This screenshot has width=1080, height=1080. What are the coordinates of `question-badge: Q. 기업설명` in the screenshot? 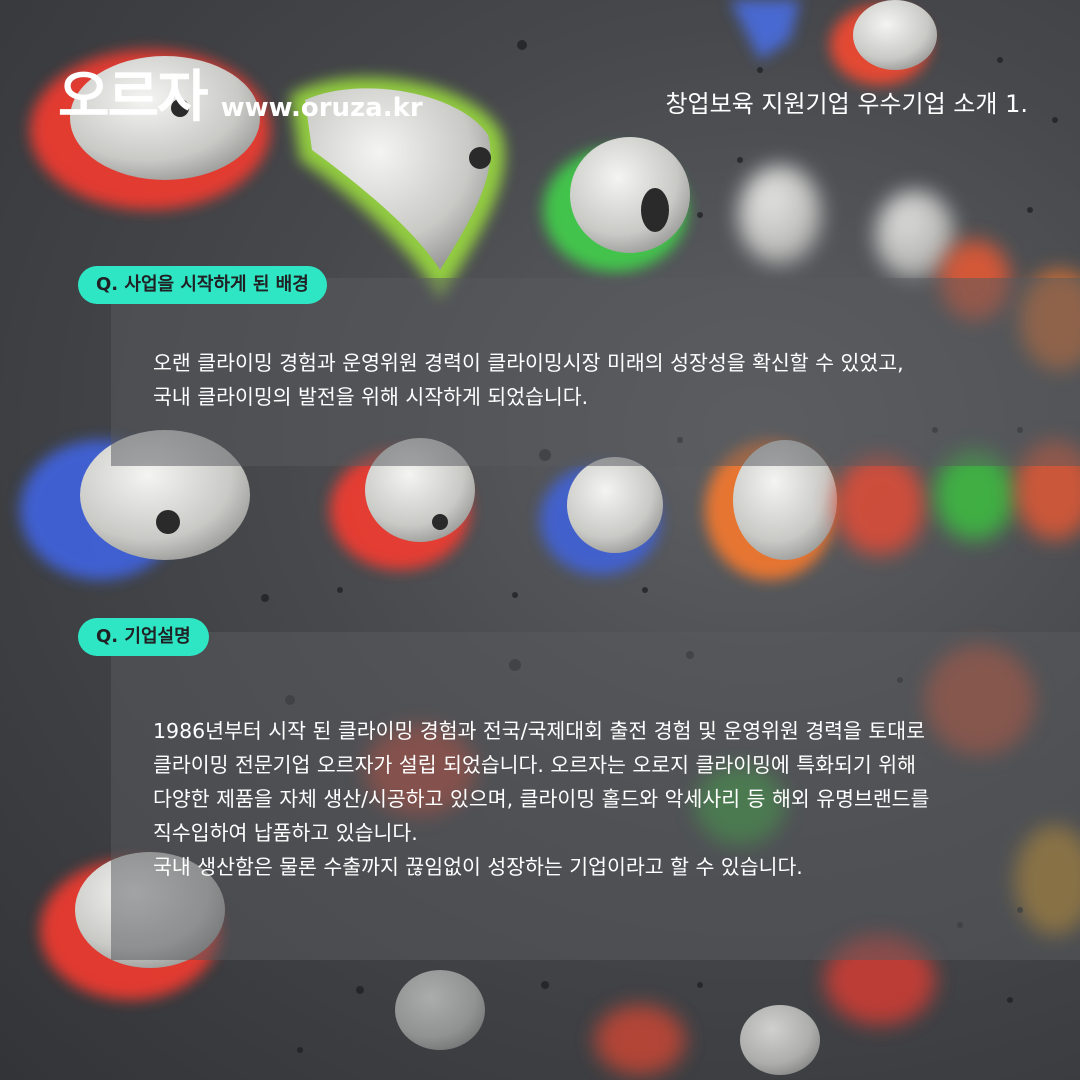 It's located at (143, 637).